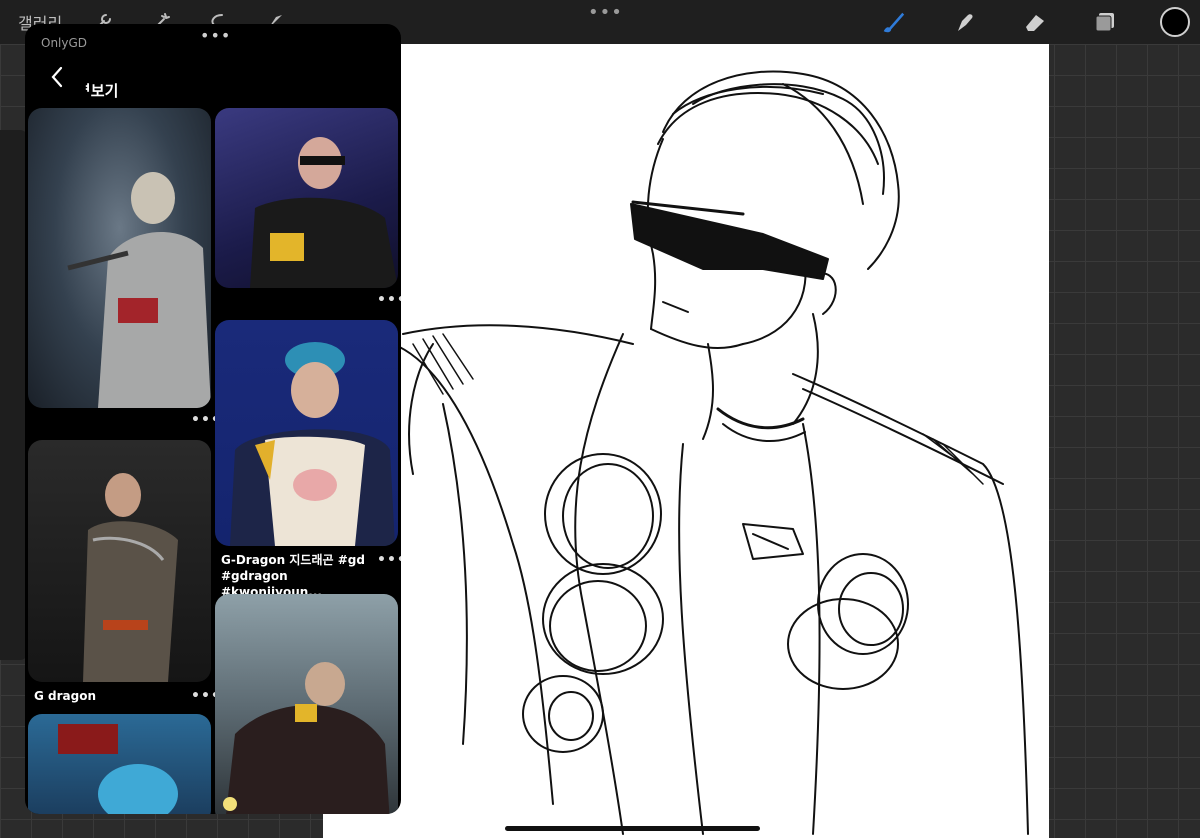  I want to click on more-options: •••, so click(605, 12).